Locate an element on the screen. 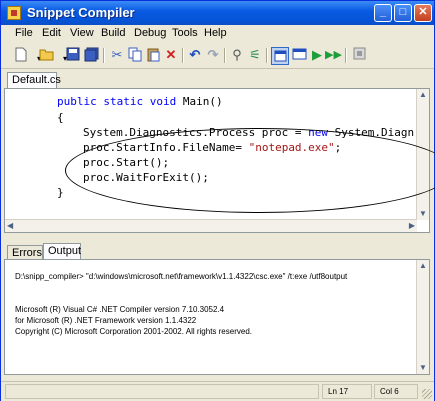 The height and width of the screenshot is (401, 435). code-text: Main() is located at coordinates (199, 101).